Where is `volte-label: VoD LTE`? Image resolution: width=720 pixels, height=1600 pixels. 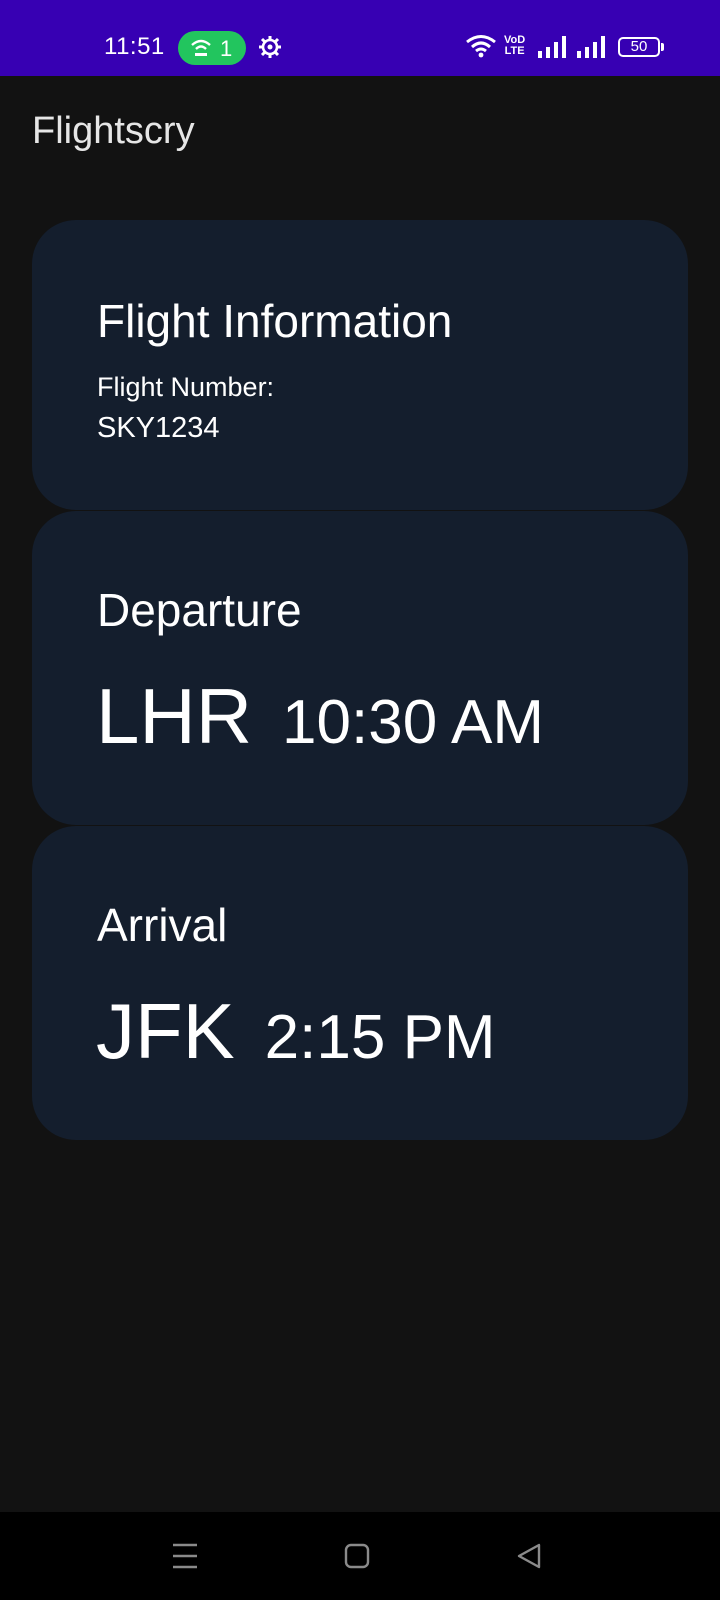
volte-label: VoD LTE is located at coordinates (514, 46).